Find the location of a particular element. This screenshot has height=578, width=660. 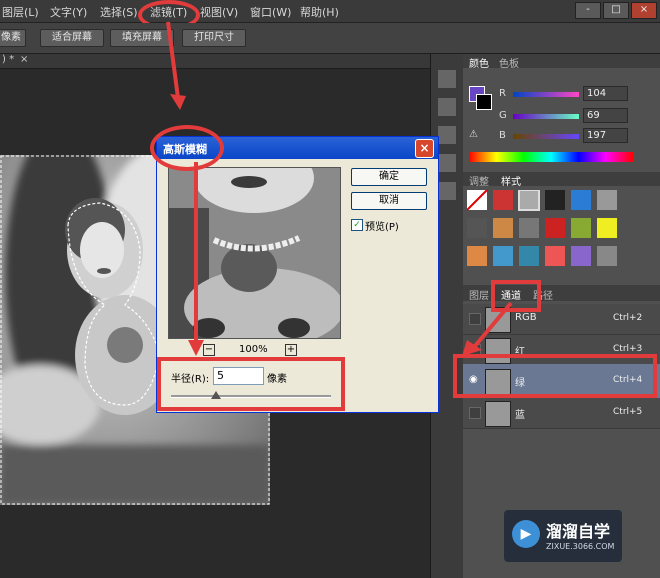

watermark: ▶ 溜溜自学 ZIXUE.3066.COM is located at coordinates (563, 536).